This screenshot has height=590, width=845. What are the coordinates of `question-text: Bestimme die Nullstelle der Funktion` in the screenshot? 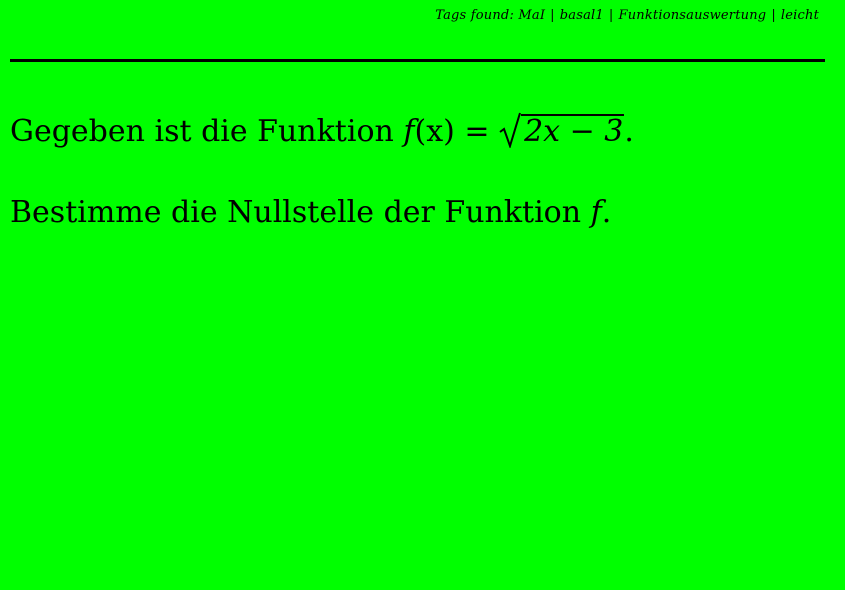 It's located at (296, 212).